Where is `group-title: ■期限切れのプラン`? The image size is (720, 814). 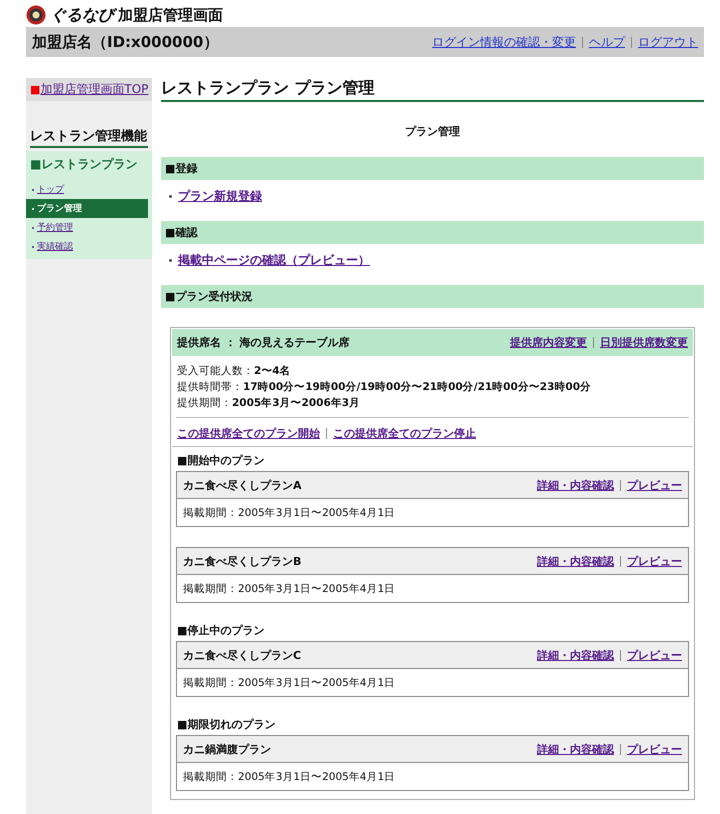
group-title: ■期限切れのプラン is located at coordinates (226, 724).